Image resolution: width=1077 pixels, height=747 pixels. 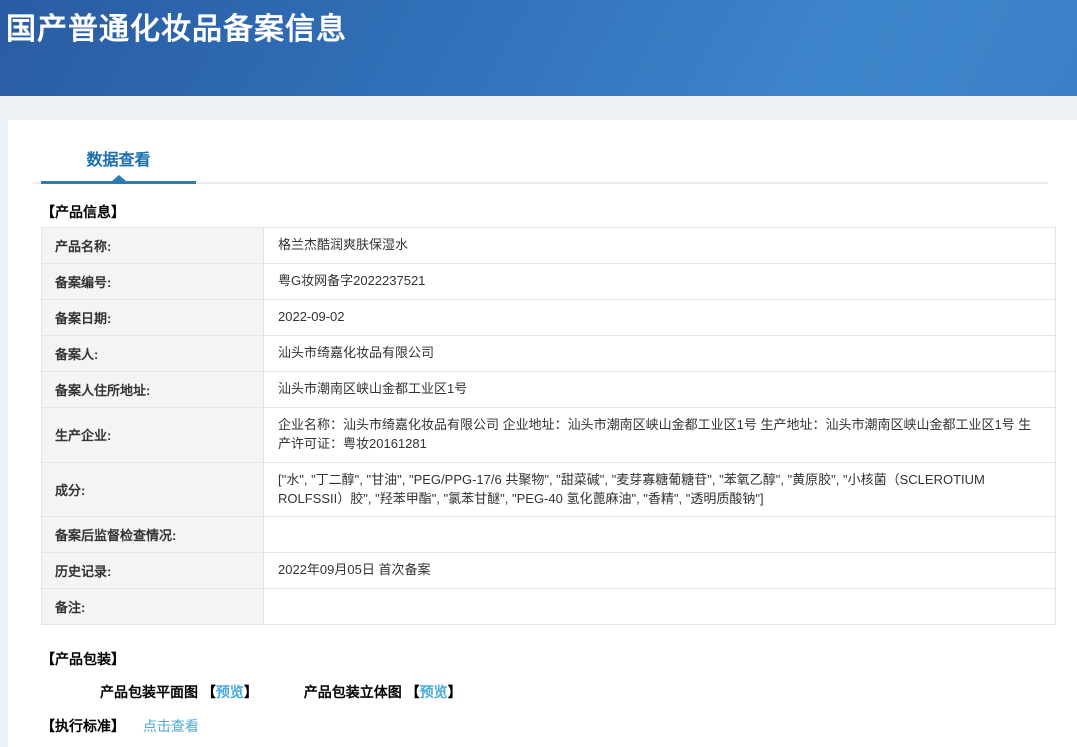 I want to click on row-value: 汕头市潮南区峡山金都工业区1号, so click(x=659, y=389).